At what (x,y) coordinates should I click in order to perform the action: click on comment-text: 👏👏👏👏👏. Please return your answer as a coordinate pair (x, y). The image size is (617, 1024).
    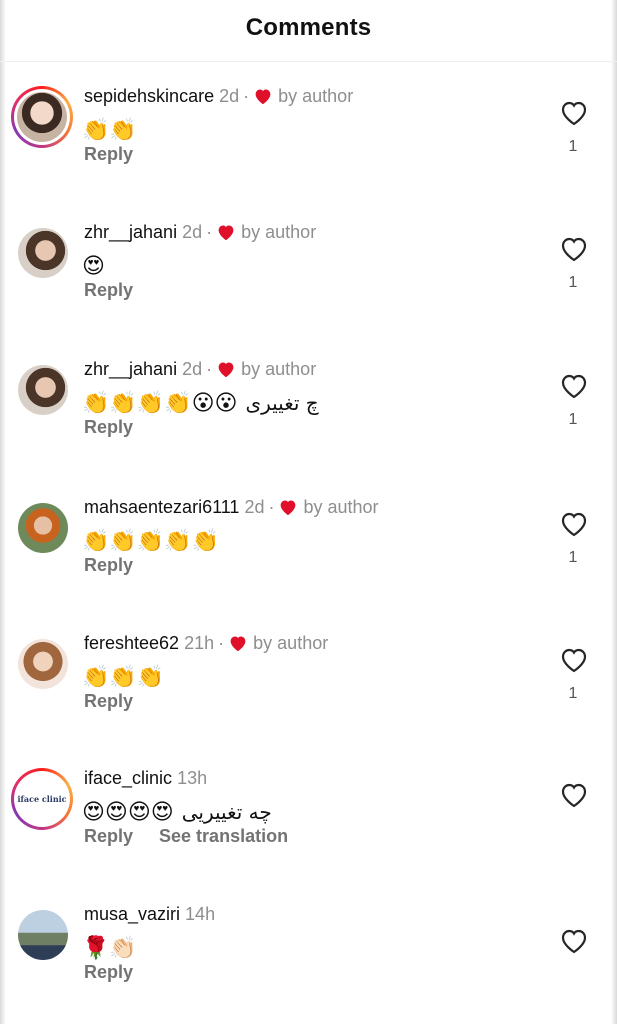
    Looking at the image, I should click on (151, 541).